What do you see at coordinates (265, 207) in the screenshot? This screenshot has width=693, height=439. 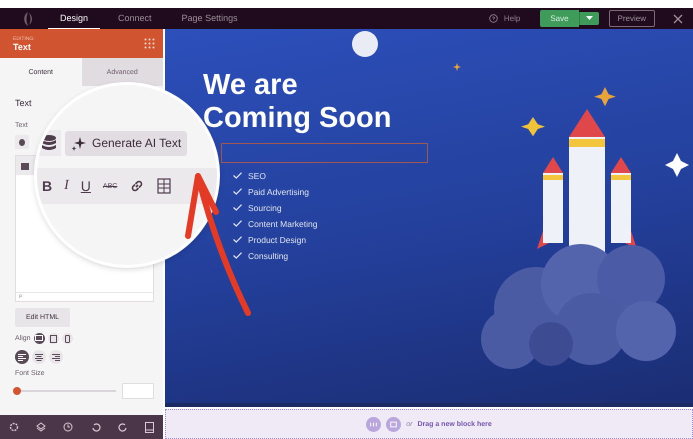 I see `list-item: Sourcing` at bounding box center [265, 207].